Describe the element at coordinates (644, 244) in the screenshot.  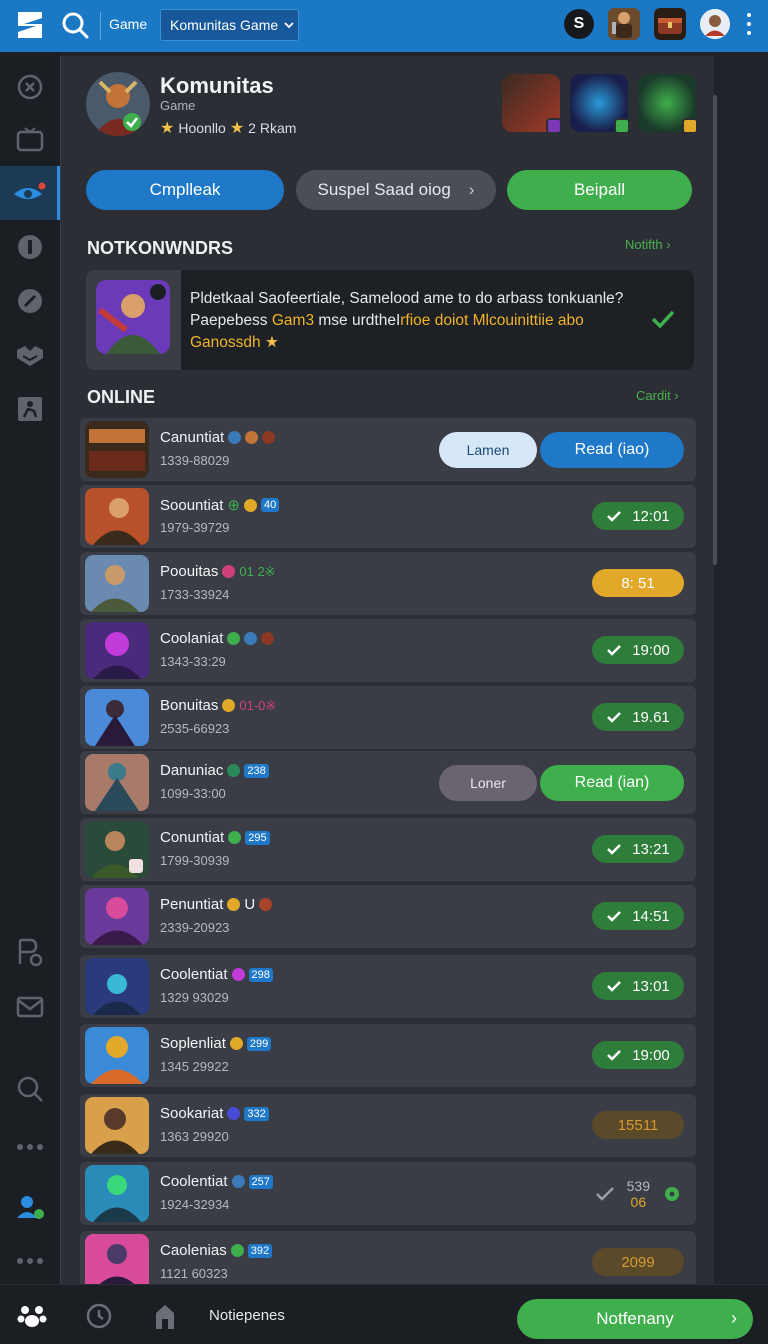
I see `notifications-link-label: Notifth` at that location.